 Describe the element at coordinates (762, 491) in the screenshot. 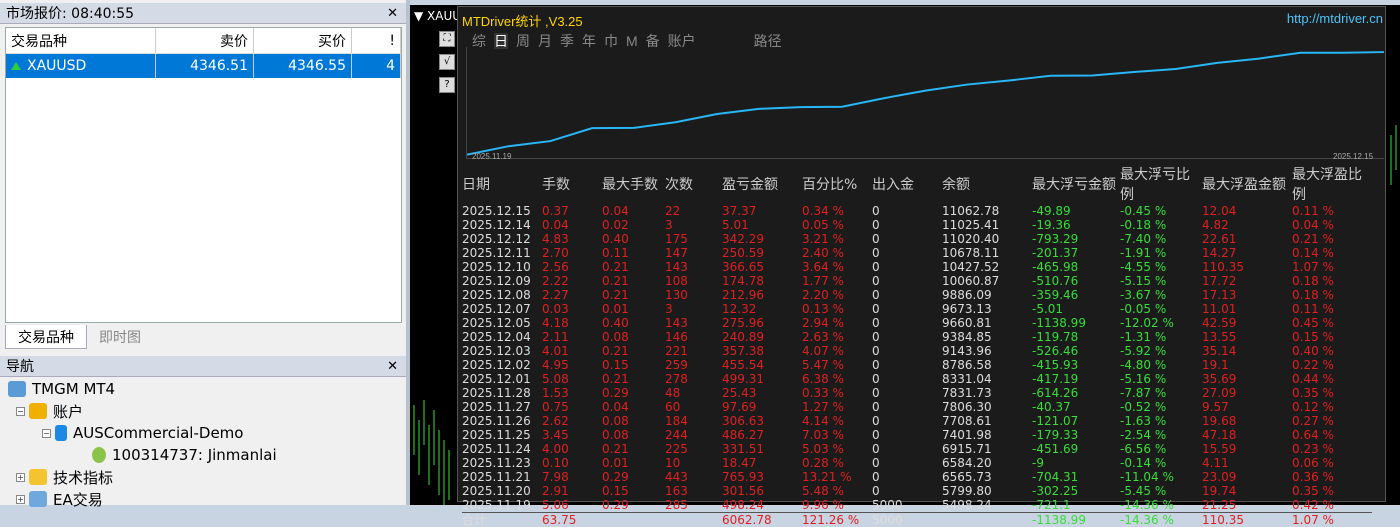

I see `table-cell: 301.56` at that location.